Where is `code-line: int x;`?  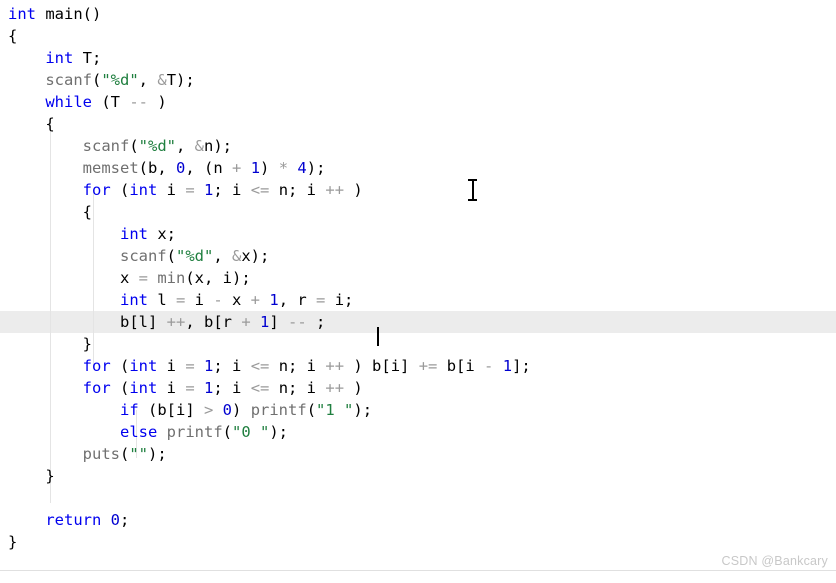
code-line: int x; is located at coordinates (418, 234).